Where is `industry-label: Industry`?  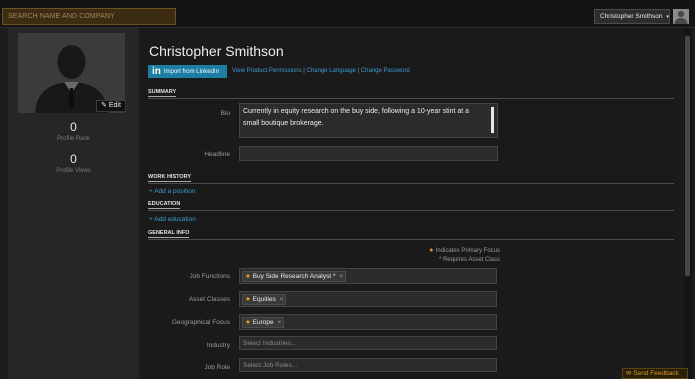 industry-label: Industry is located at coordinates (218, 345).